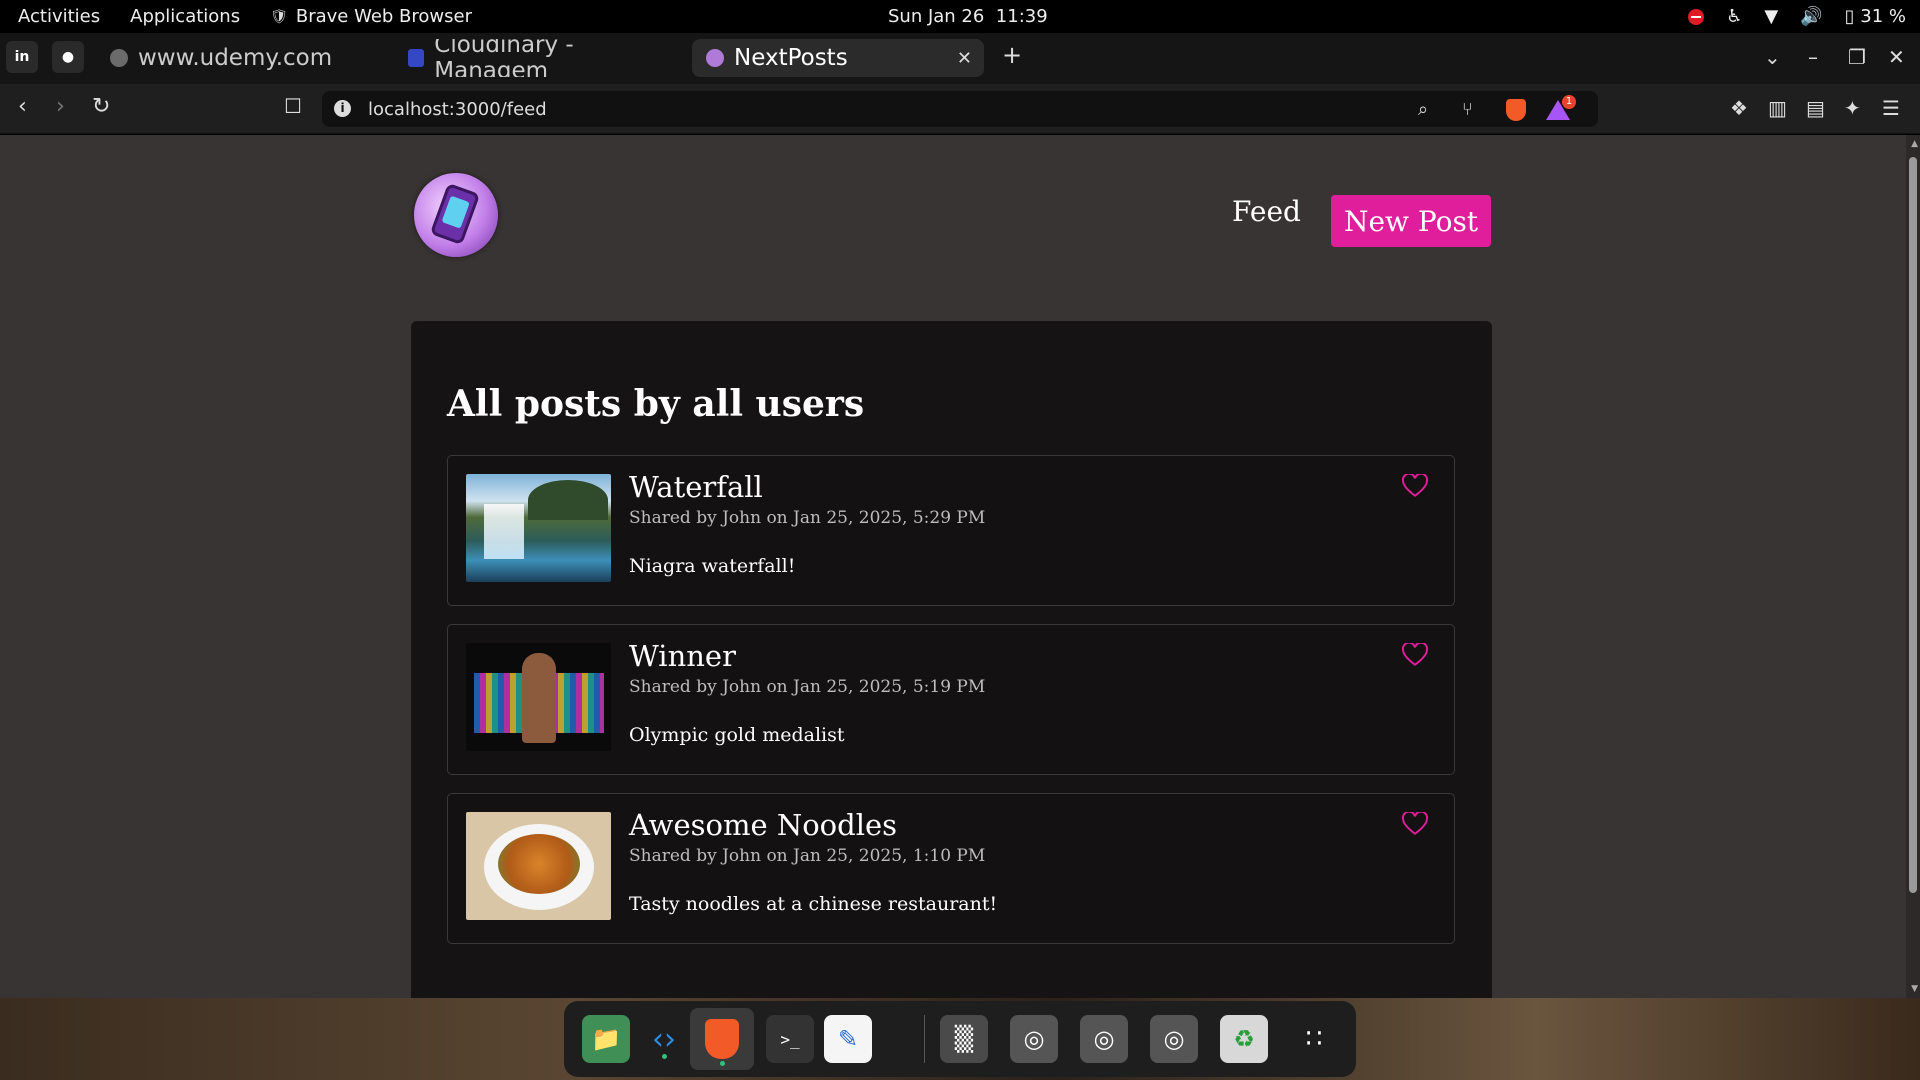  Describe the element at coordinates (1815, 108) in the screenshot. I see `wallet-icon: ▤` at that location.